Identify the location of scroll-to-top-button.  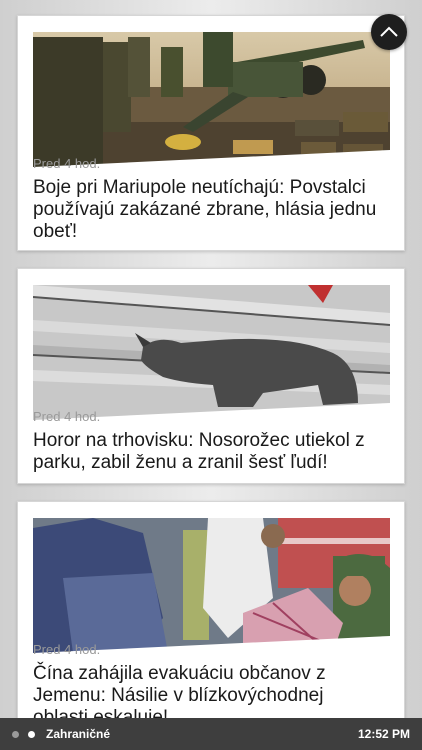
(389, 32).